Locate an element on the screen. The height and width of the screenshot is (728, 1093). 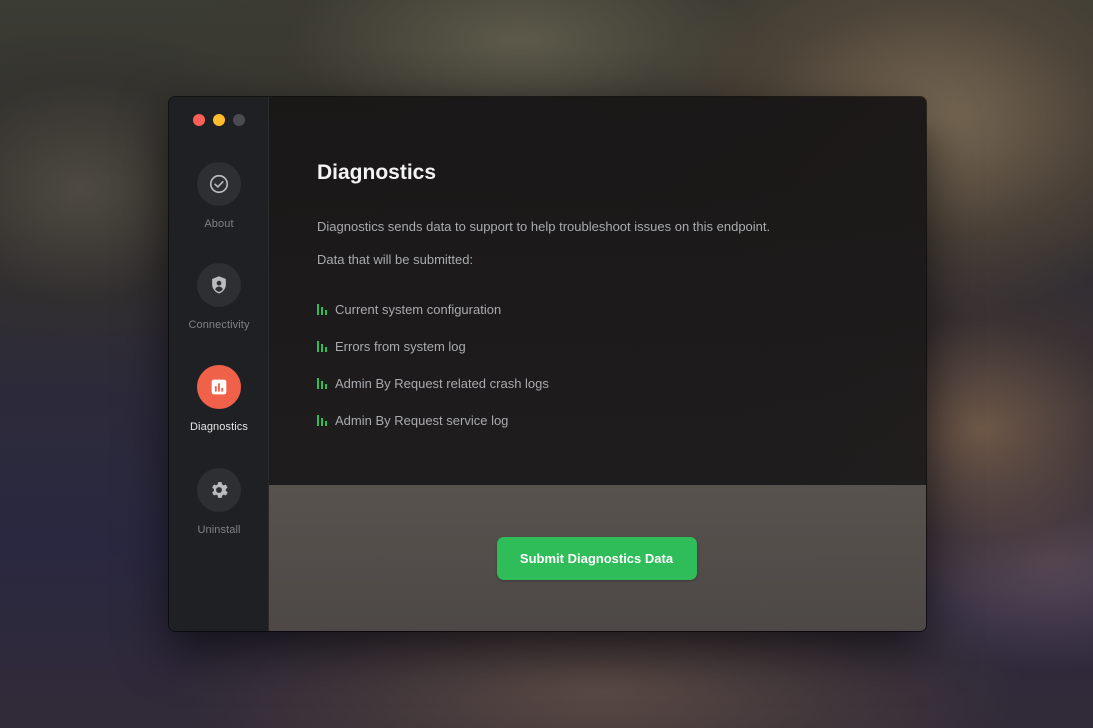
sidebar-item-label: Diagnostics is located at coordinates (219, 427).